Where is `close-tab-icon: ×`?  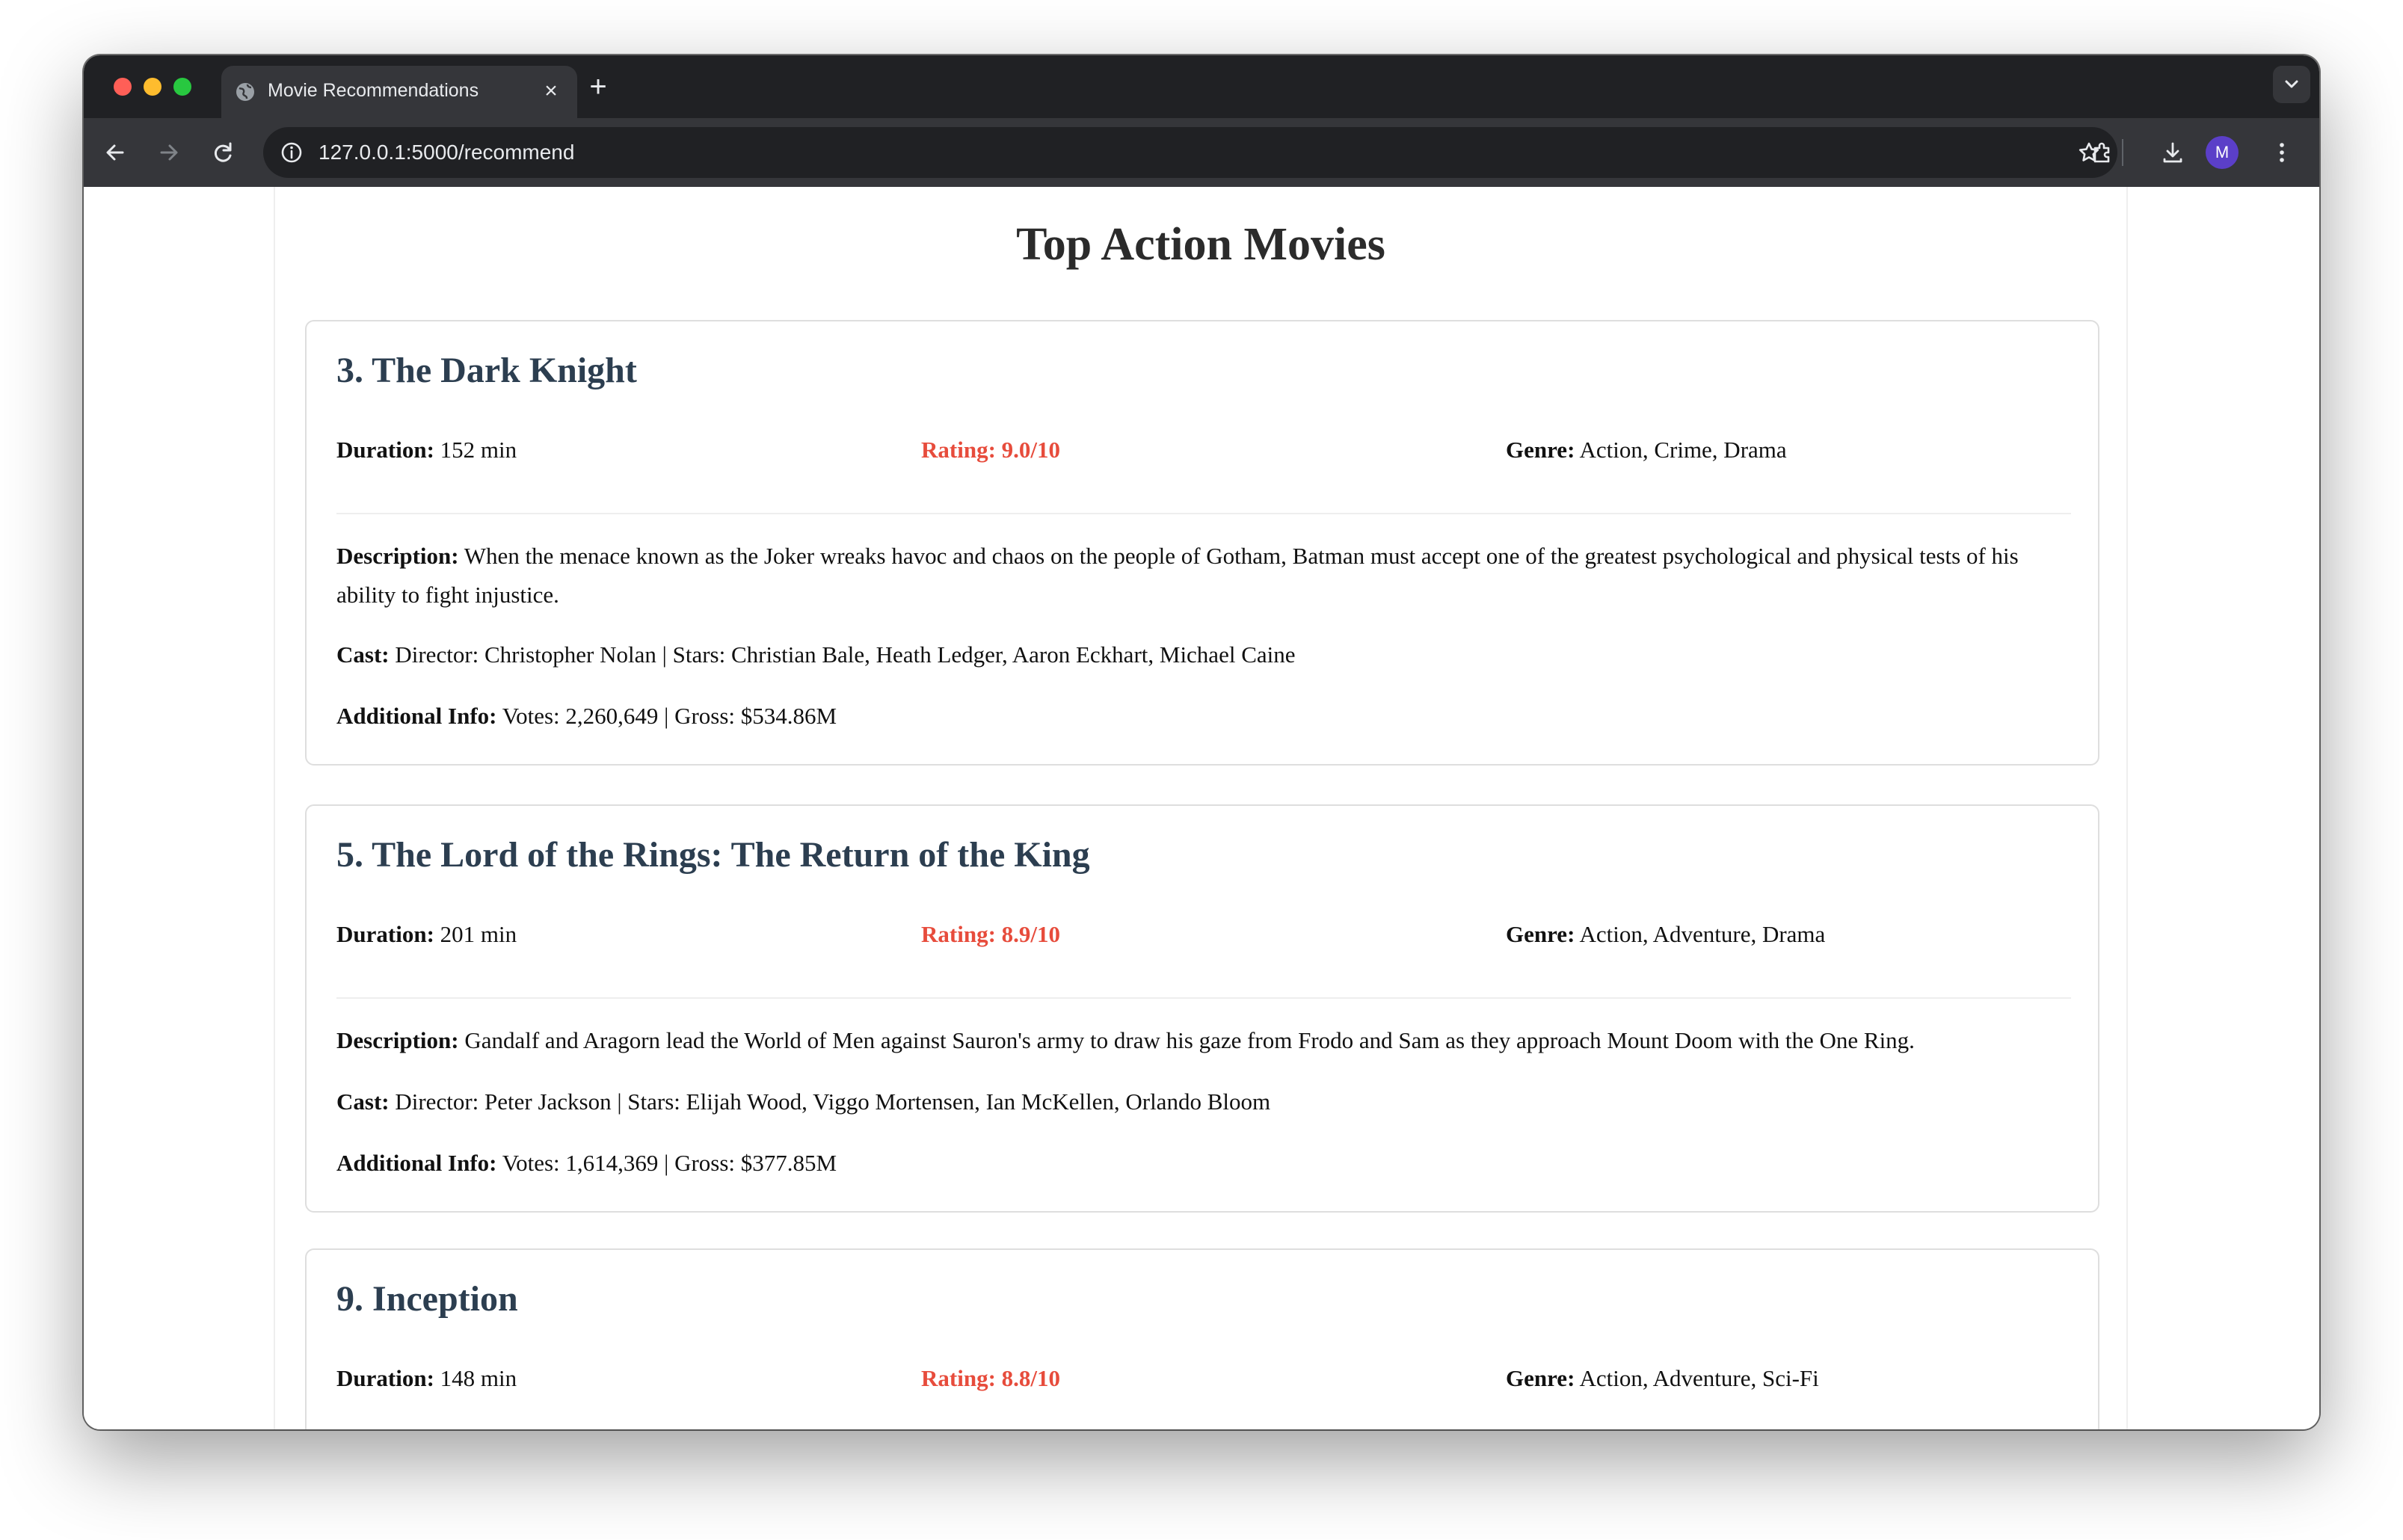 close-tab-icon: × is located at coordinates (551, 91).